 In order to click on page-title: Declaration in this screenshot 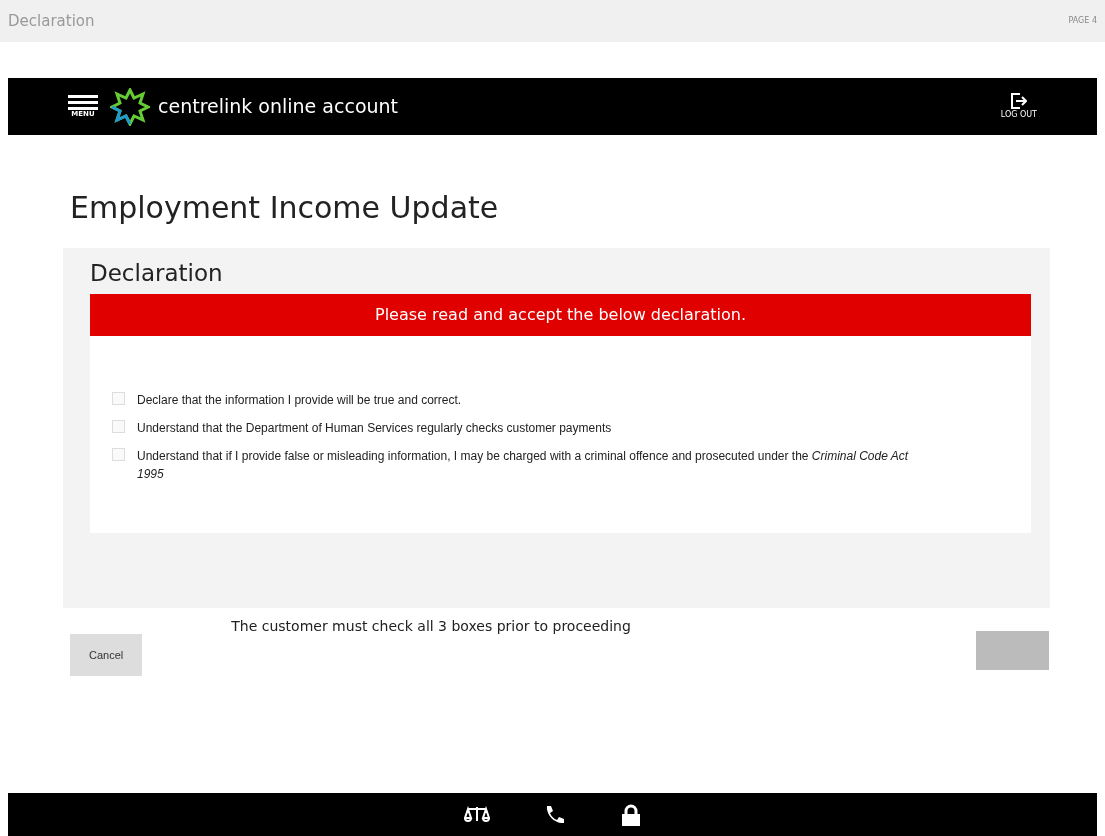, I will do `click(51, 21)`.